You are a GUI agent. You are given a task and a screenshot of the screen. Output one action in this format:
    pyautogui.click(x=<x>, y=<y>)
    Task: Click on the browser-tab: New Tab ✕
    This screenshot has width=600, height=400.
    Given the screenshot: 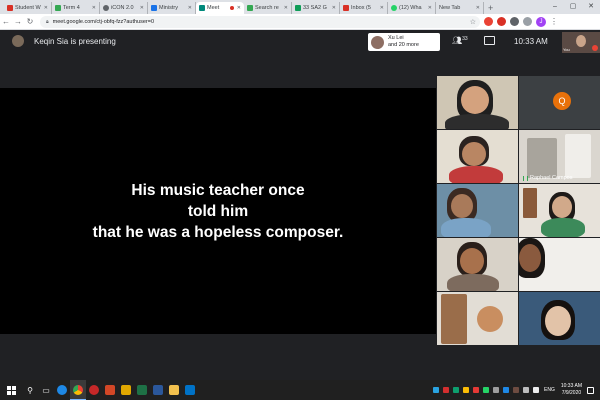 What is the action you would take?
    pyautogui.click(x=460, y=8)
    